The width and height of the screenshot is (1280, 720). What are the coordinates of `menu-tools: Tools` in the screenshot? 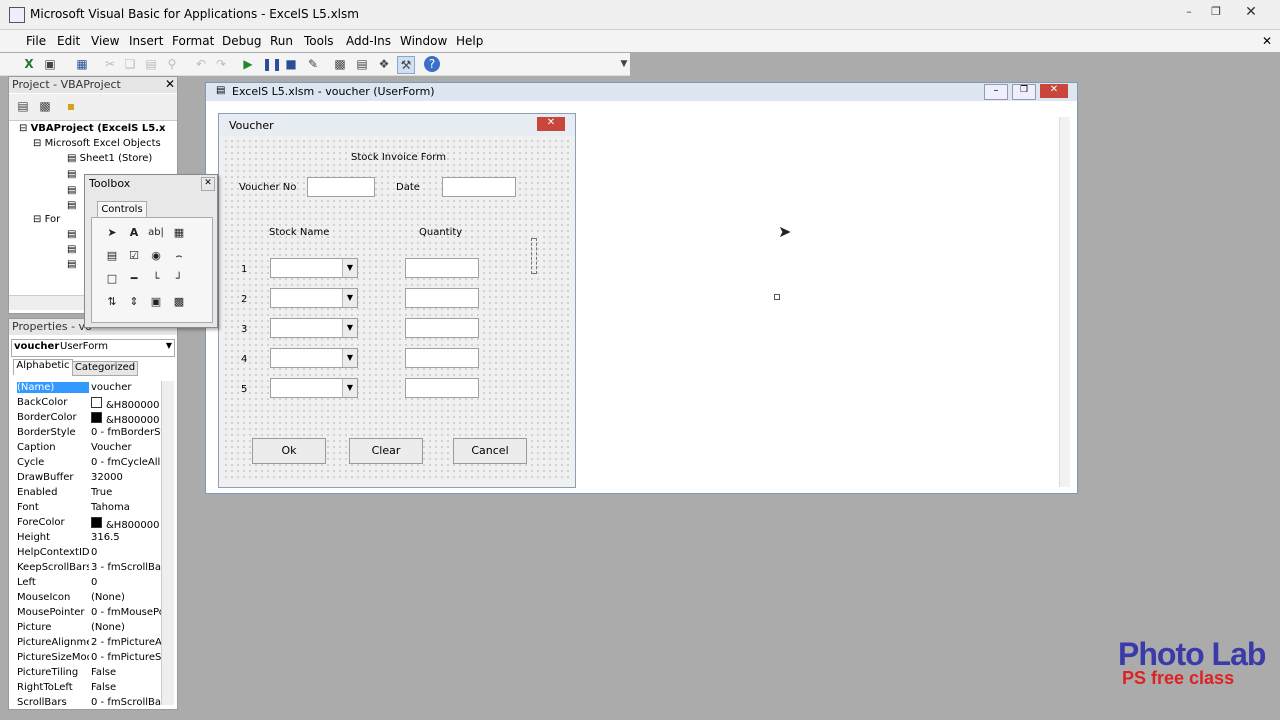 It's located at (319, 41).